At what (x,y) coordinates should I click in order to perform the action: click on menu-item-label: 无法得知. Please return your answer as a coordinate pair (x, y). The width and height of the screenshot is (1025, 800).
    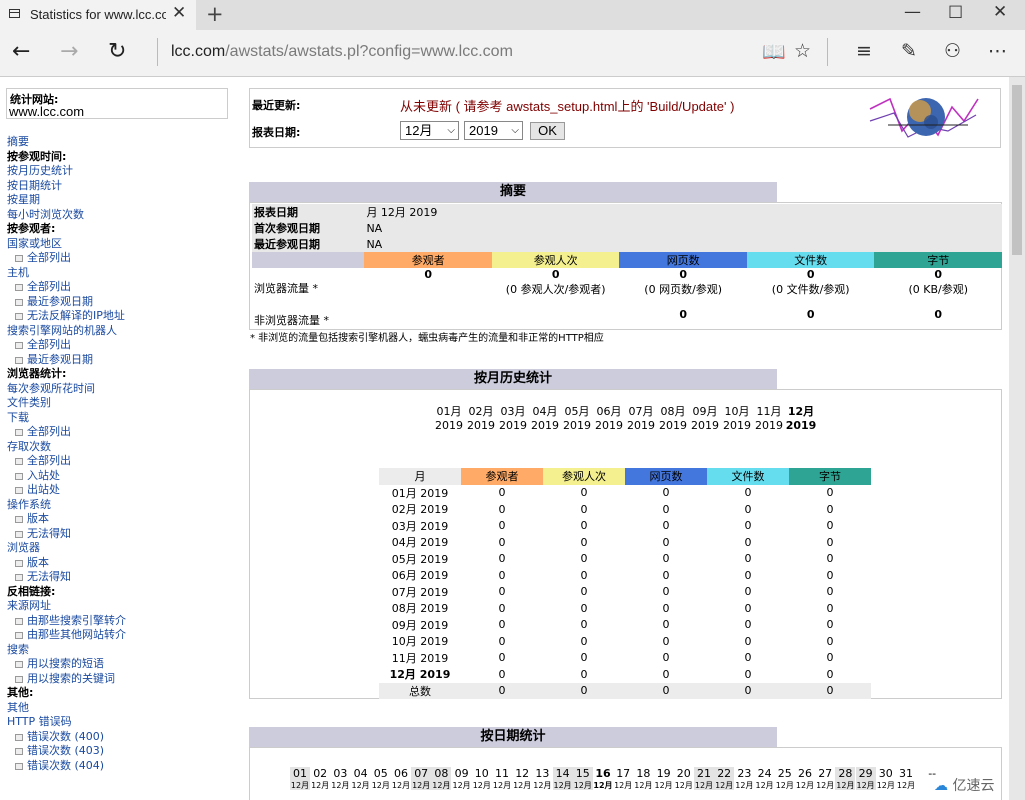
    Looking at the image, I should click on (49, 576).